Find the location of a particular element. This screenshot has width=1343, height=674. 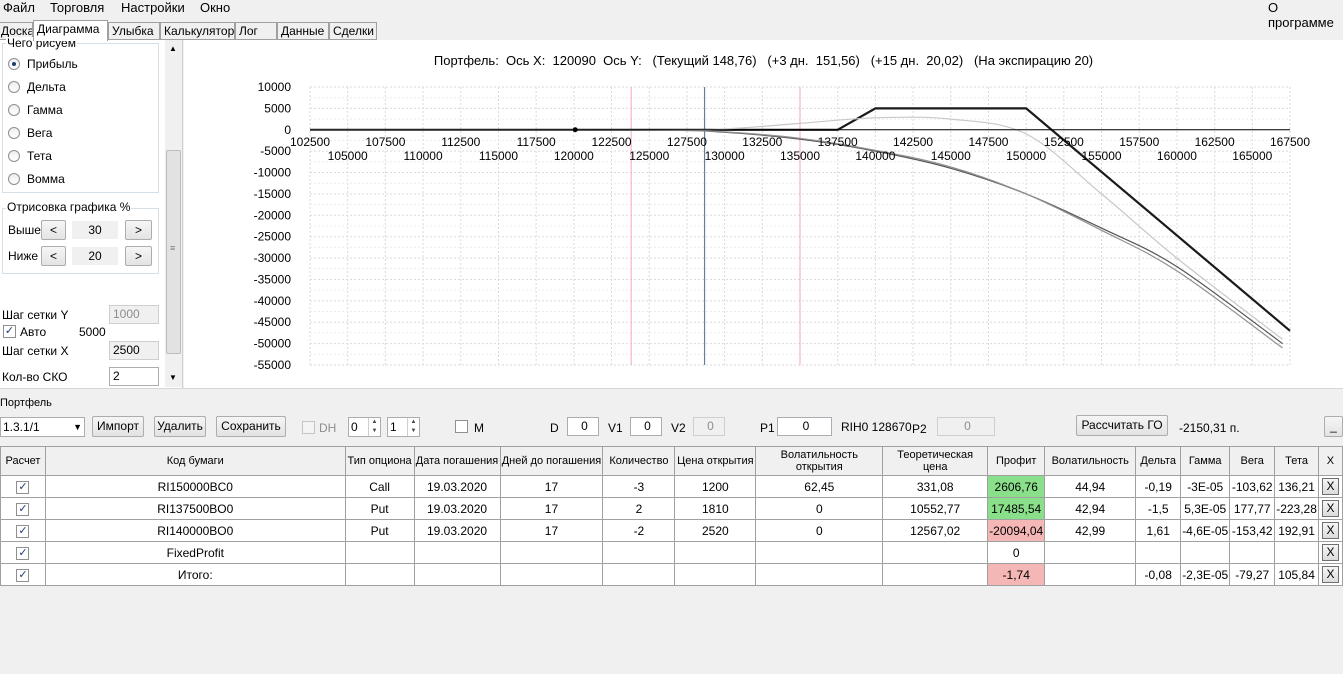

cell-theo: 12567,02 is located at coordinates (935, 530).